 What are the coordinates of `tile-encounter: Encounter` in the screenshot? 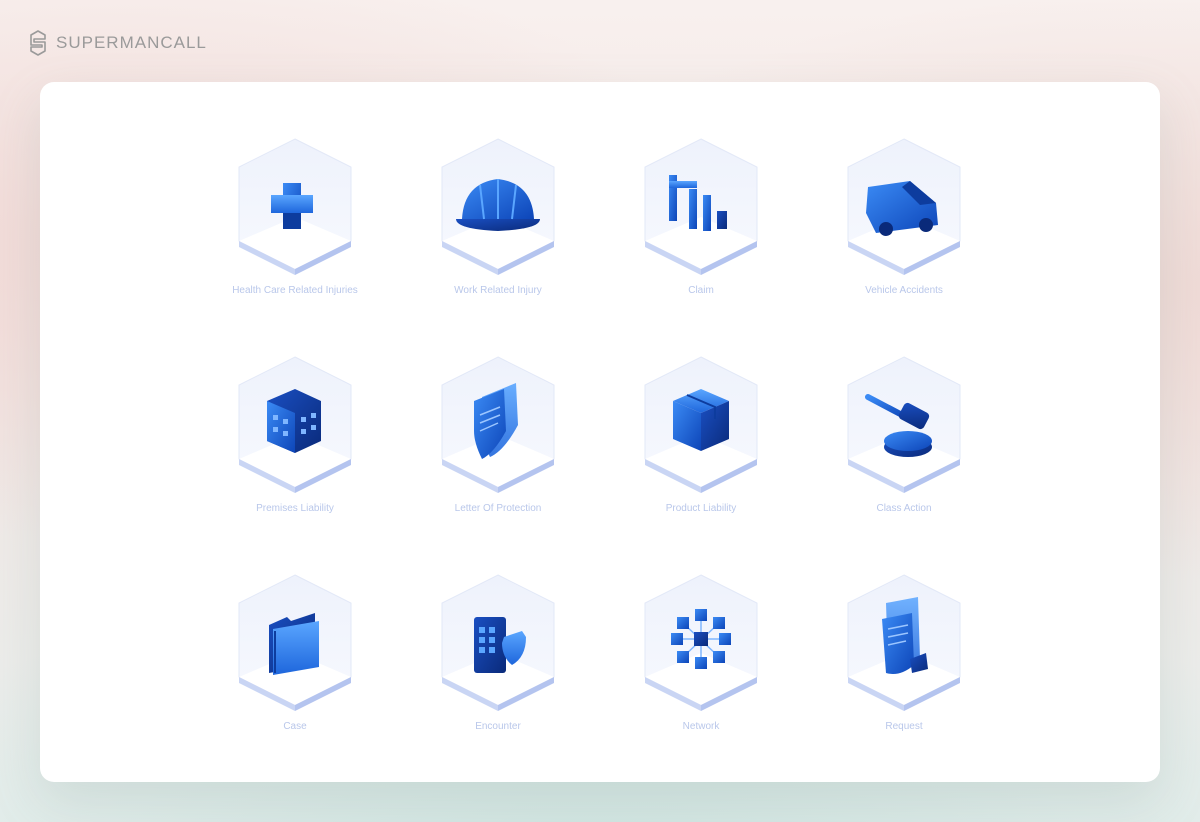 It's located at (498, 653).